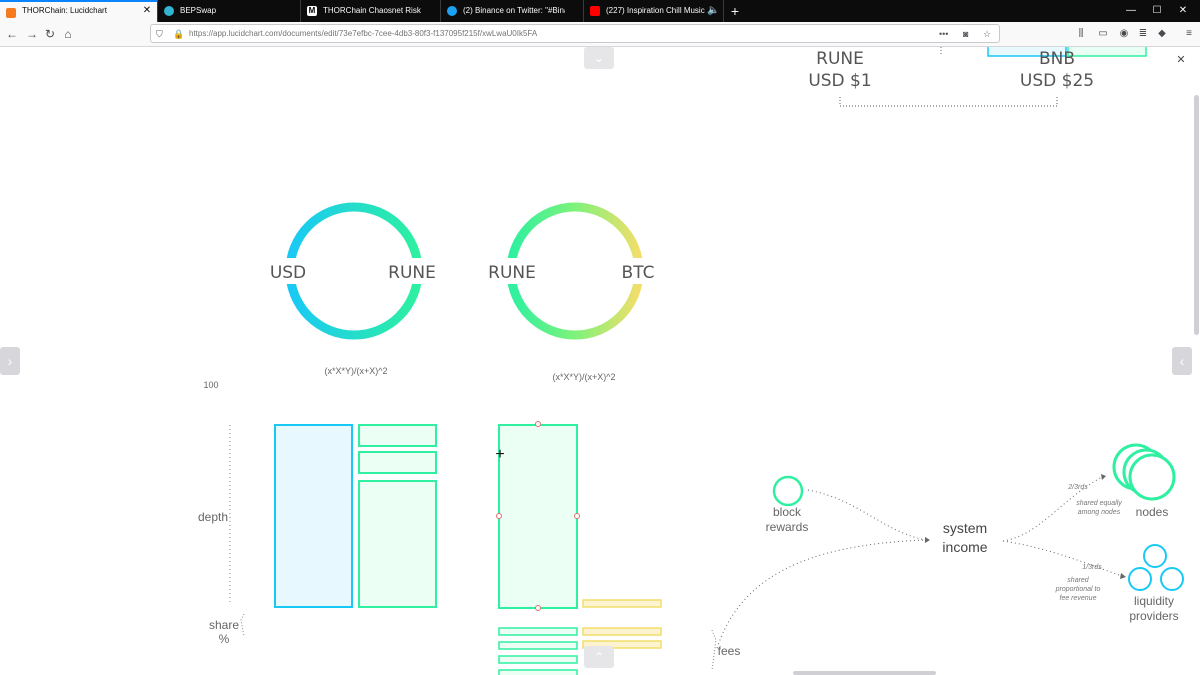 The image size is (1200, 675). I want to click on speaker-icon: 🔈, so click(713, 11).